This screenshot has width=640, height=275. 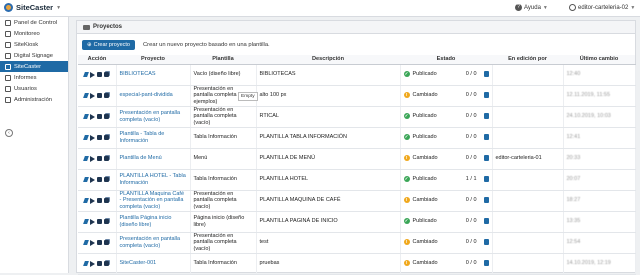 What do you see at coordinates (141, 158) in the screenshot?
I see `project-link: Plantilla de Menú` at bounding box center [141, 158].